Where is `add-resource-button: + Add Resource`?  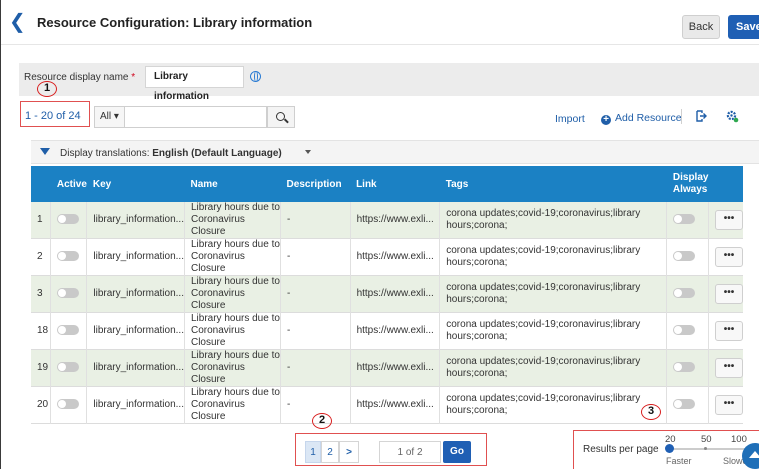
add-resource-button: + Add Resource is located at coordinates (641, 118).